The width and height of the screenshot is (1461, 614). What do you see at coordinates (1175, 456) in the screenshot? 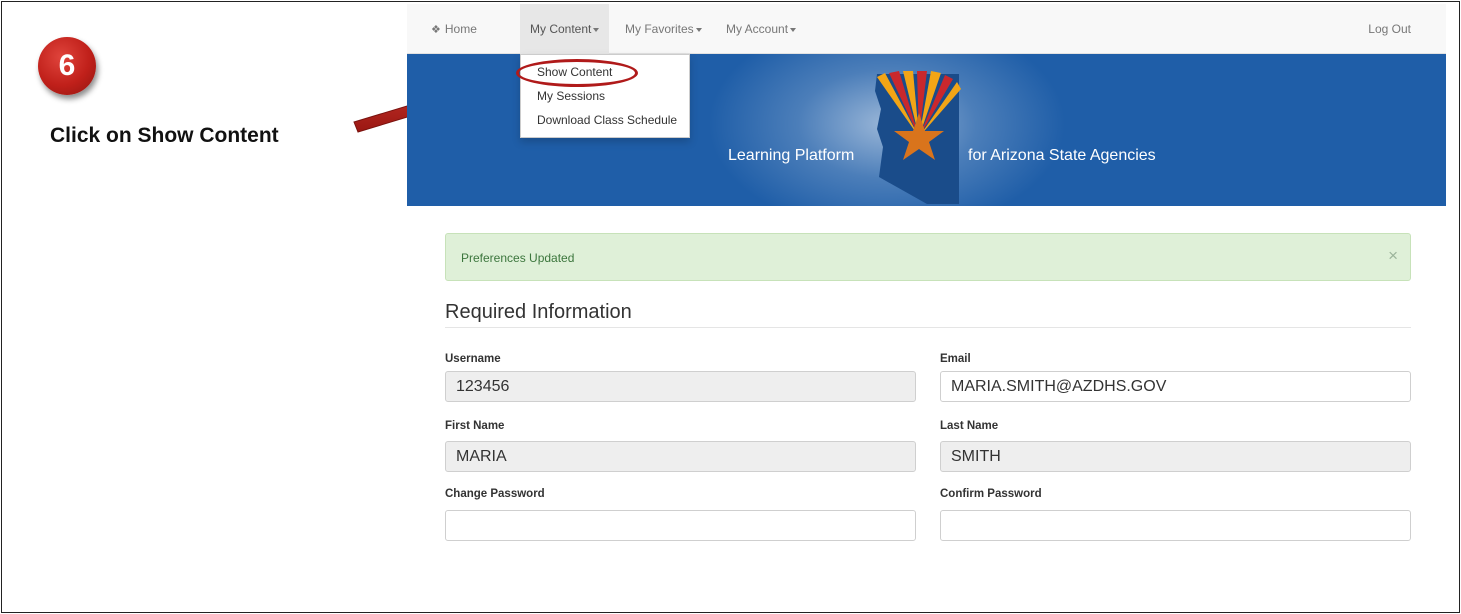
I see `last-name-field: SMITH` at bounding box center [1175, 456].